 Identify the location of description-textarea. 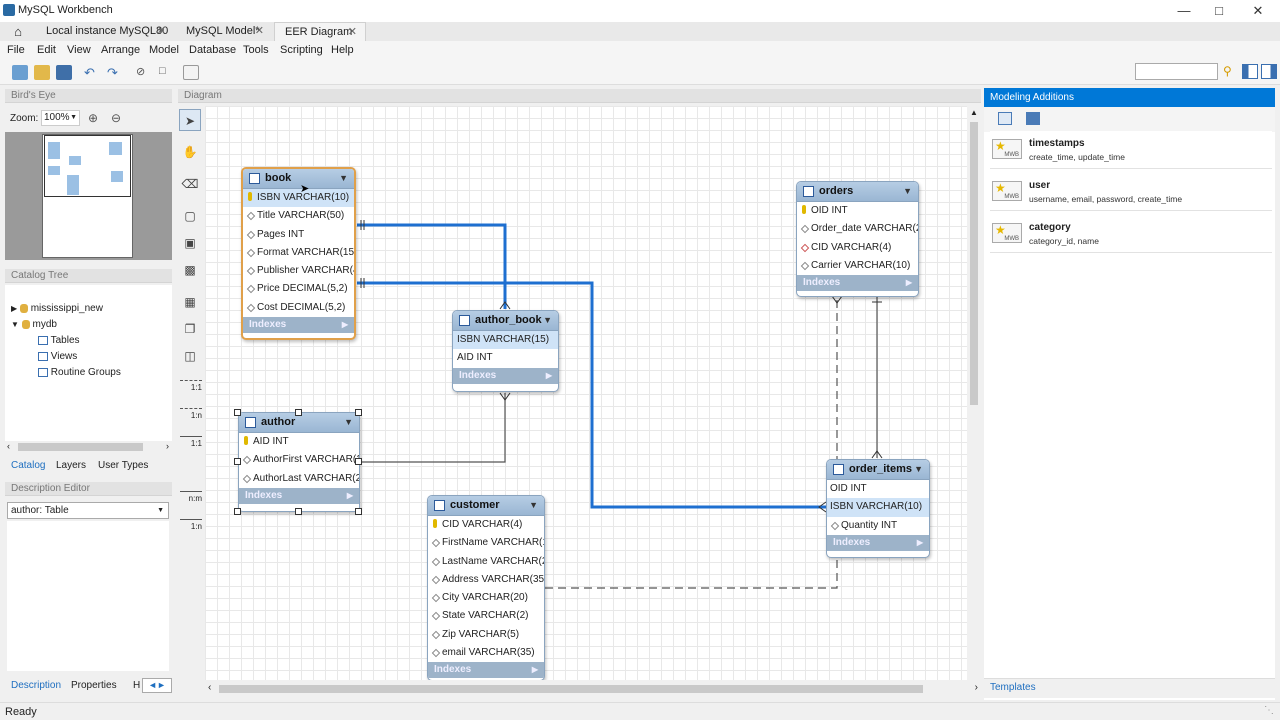
(88, 596).